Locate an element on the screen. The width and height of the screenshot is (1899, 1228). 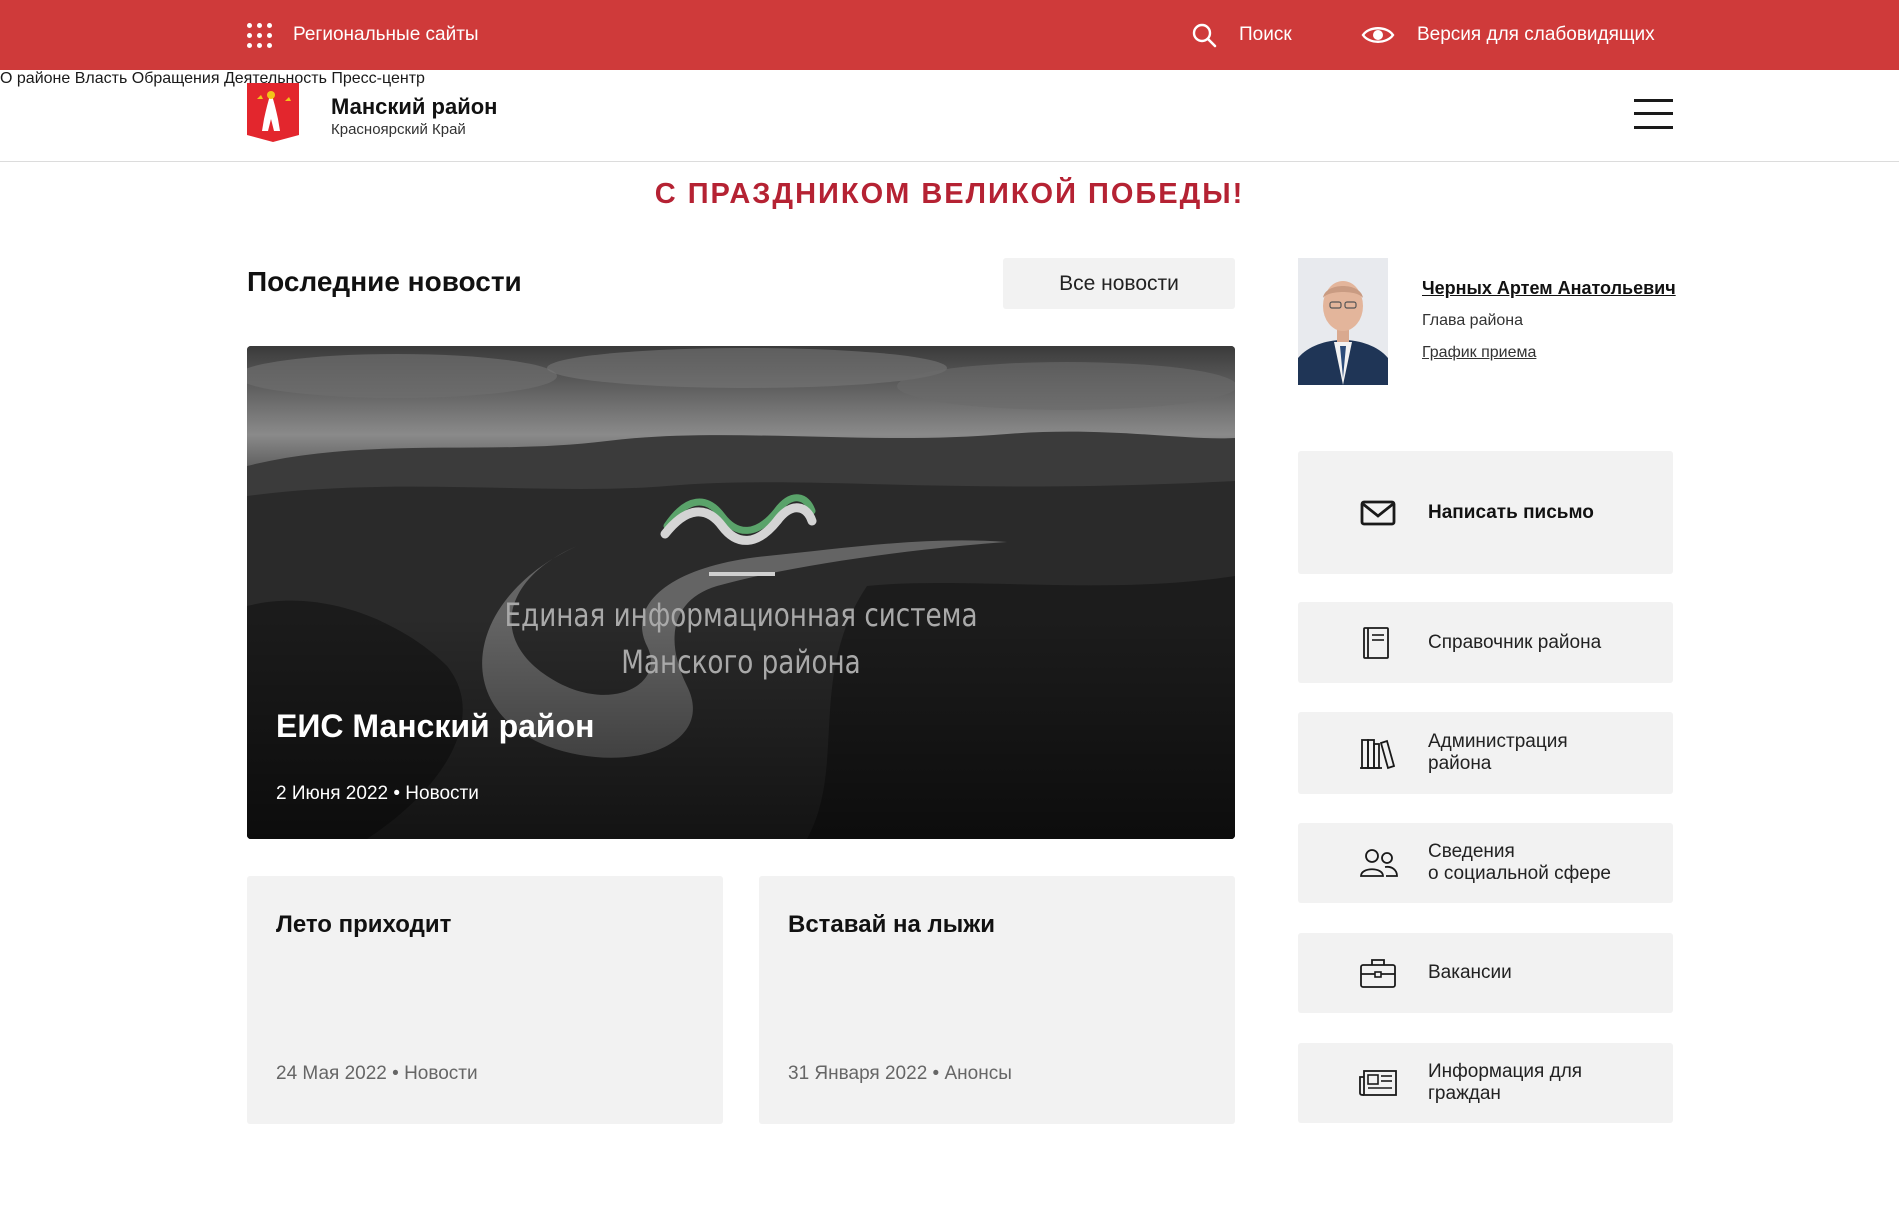
news-card: Вставай на лыжи 31 Января 2022 • Анонсы is located at coordinates (997, 1000).